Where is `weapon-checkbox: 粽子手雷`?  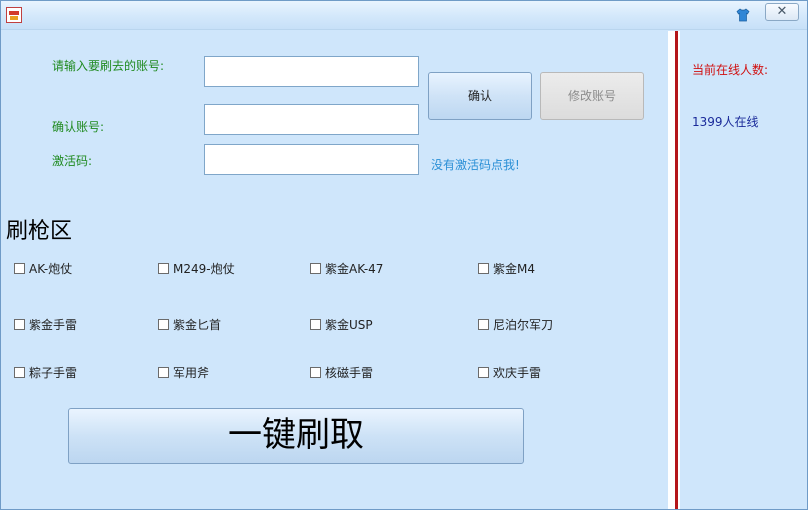 weapon-checkbox: 粽子手雷 is located at coordinates (45, 372).